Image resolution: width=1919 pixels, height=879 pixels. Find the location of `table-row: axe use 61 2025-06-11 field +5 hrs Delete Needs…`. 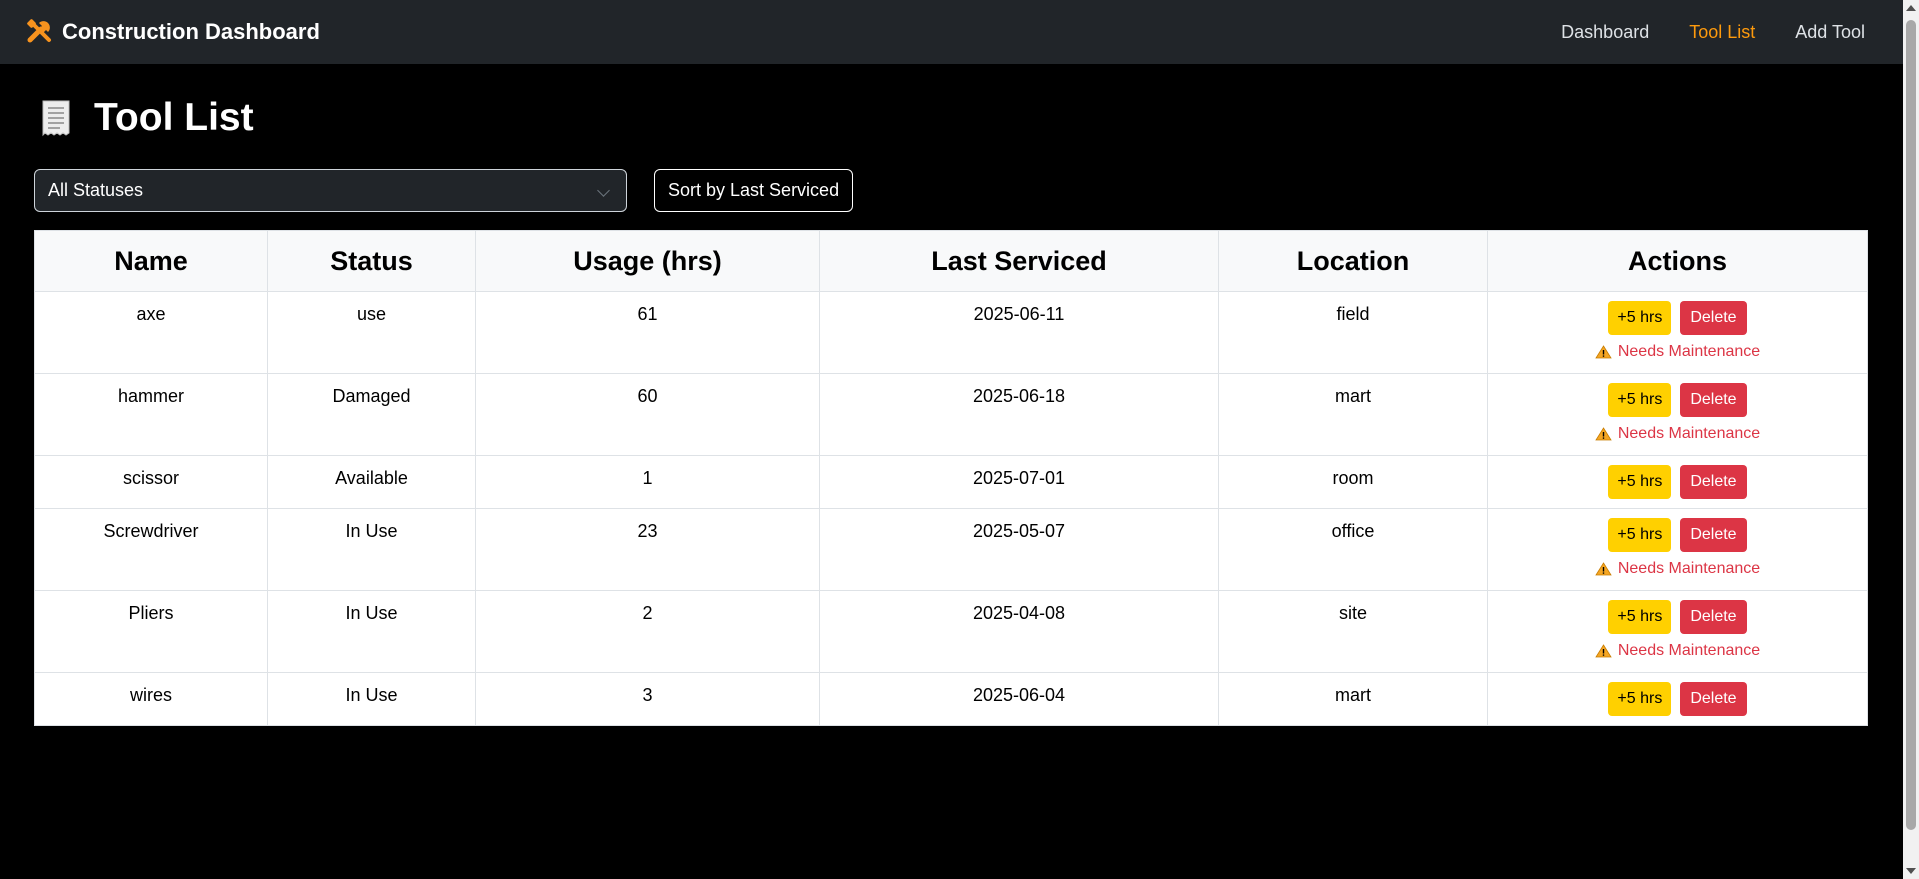

table-row: axe use 61 2025-06-11 field +5 hrs Delete Needs… is located at coordinates (951, 332).